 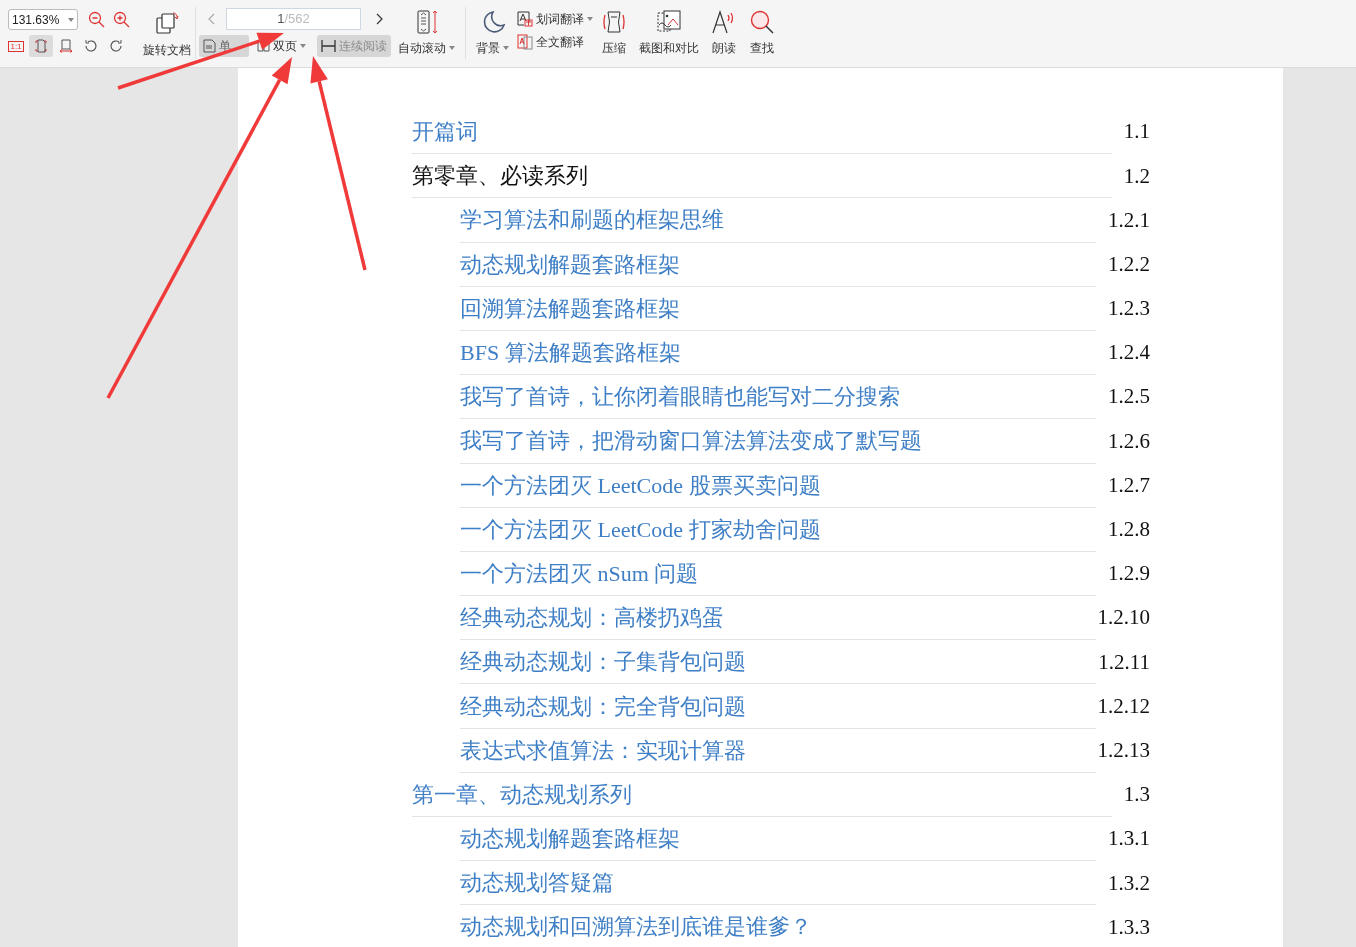 I want to click on toc-link: 经典动态规划：高楼扔鸡蛋, so click(x=592, y=618).